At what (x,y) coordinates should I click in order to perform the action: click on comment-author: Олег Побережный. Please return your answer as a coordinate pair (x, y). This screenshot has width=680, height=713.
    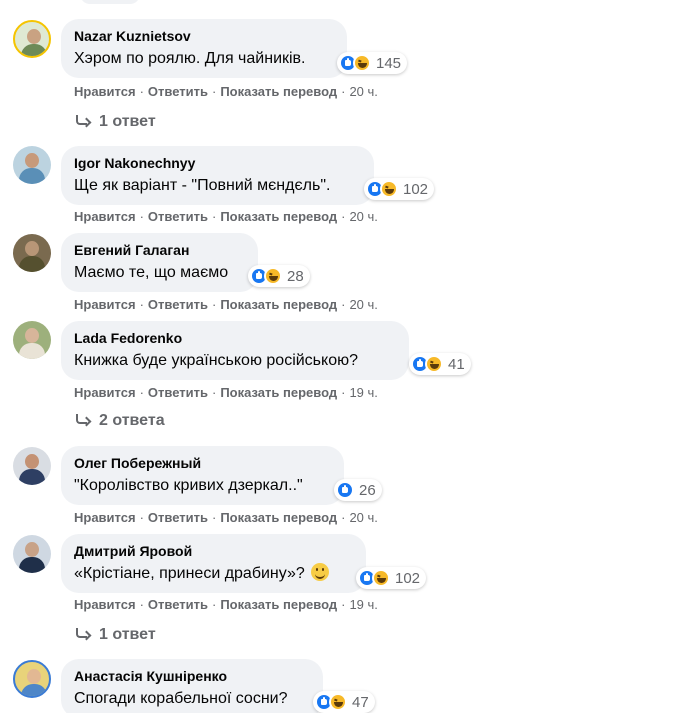
    Looking at the image, I should click on (203, 463).